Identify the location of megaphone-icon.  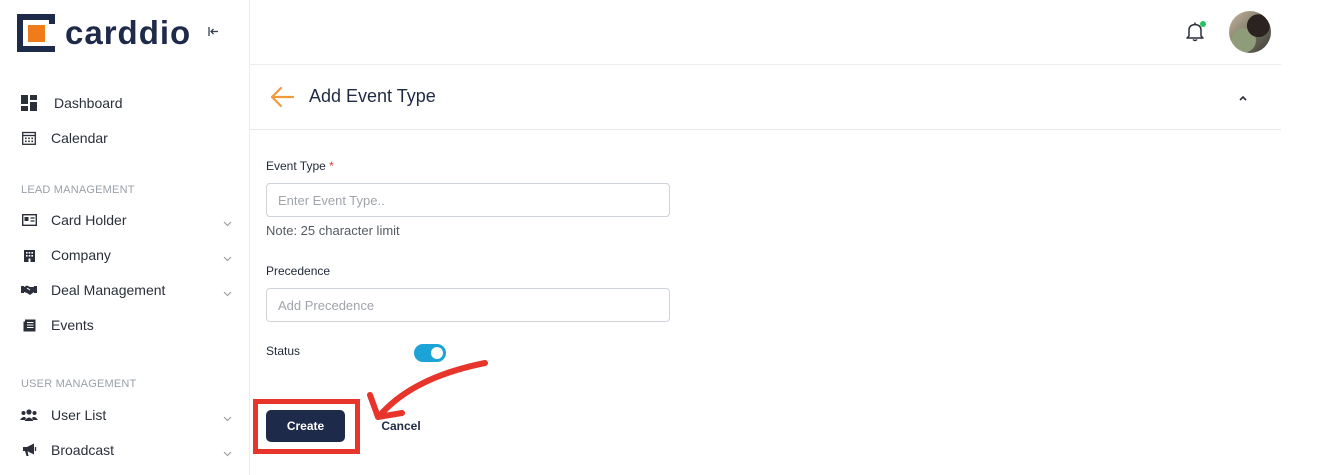
(29, 450).